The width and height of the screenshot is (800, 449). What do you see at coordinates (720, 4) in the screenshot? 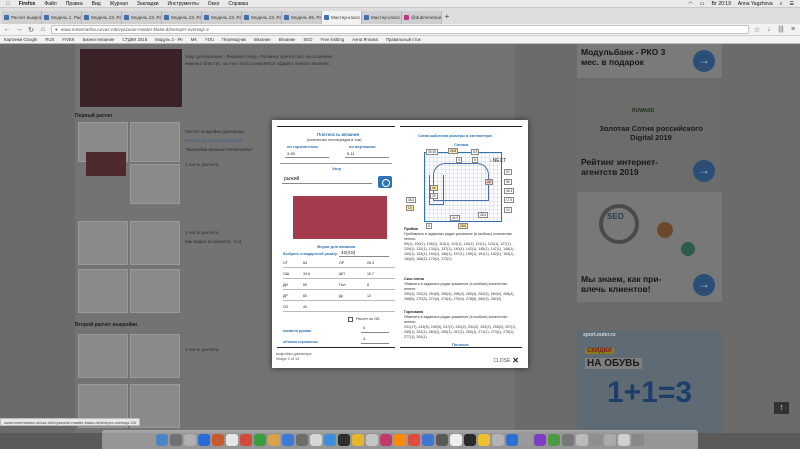
I see `clock-text: Вт 20:19` at bounding box center [720, 4].